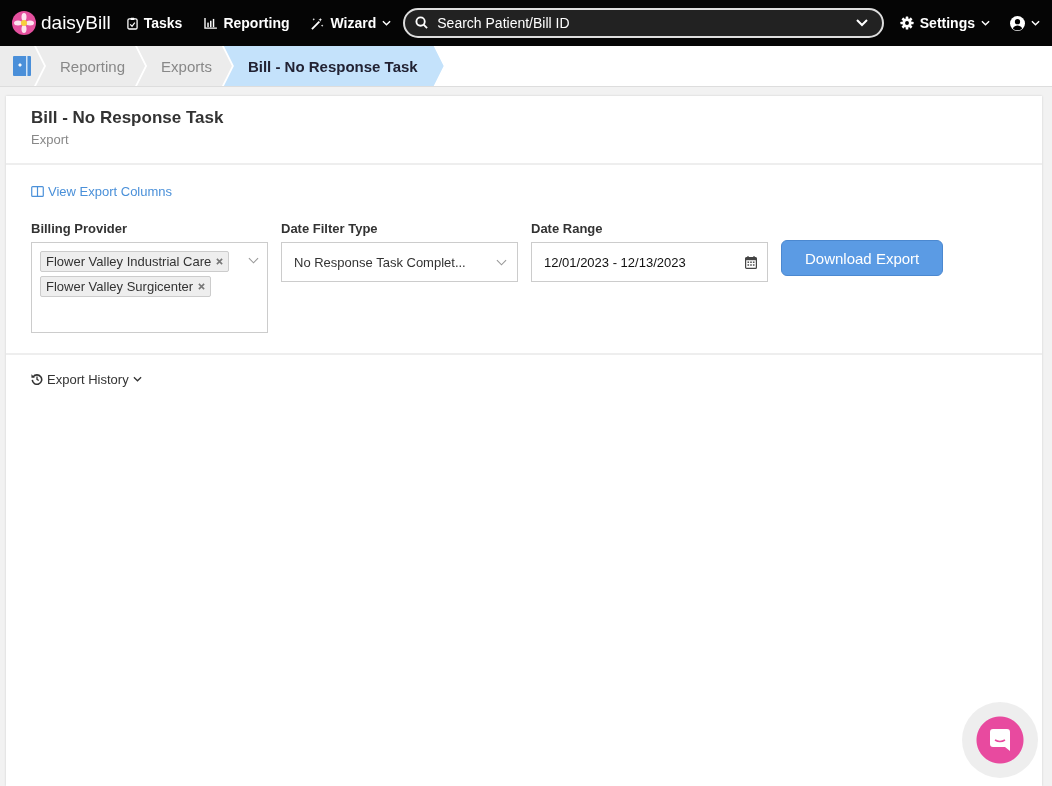 The image size is (1052, 786). Describe the element at coordinates (135, 261) in the screenshot. I see `provider-tag: Flower Valley Industrial Care` at that location.